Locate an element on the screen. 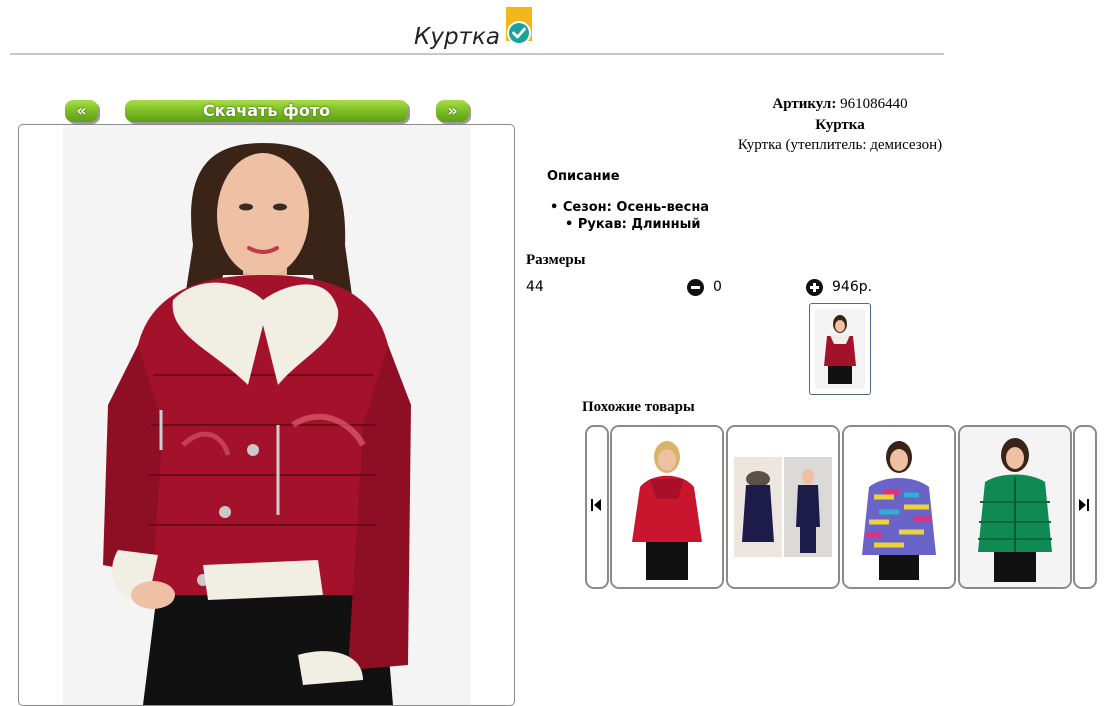 The width and height of the screenshot is (1115, 706). size-color-thumbnail is located at coordinates (840, 349).